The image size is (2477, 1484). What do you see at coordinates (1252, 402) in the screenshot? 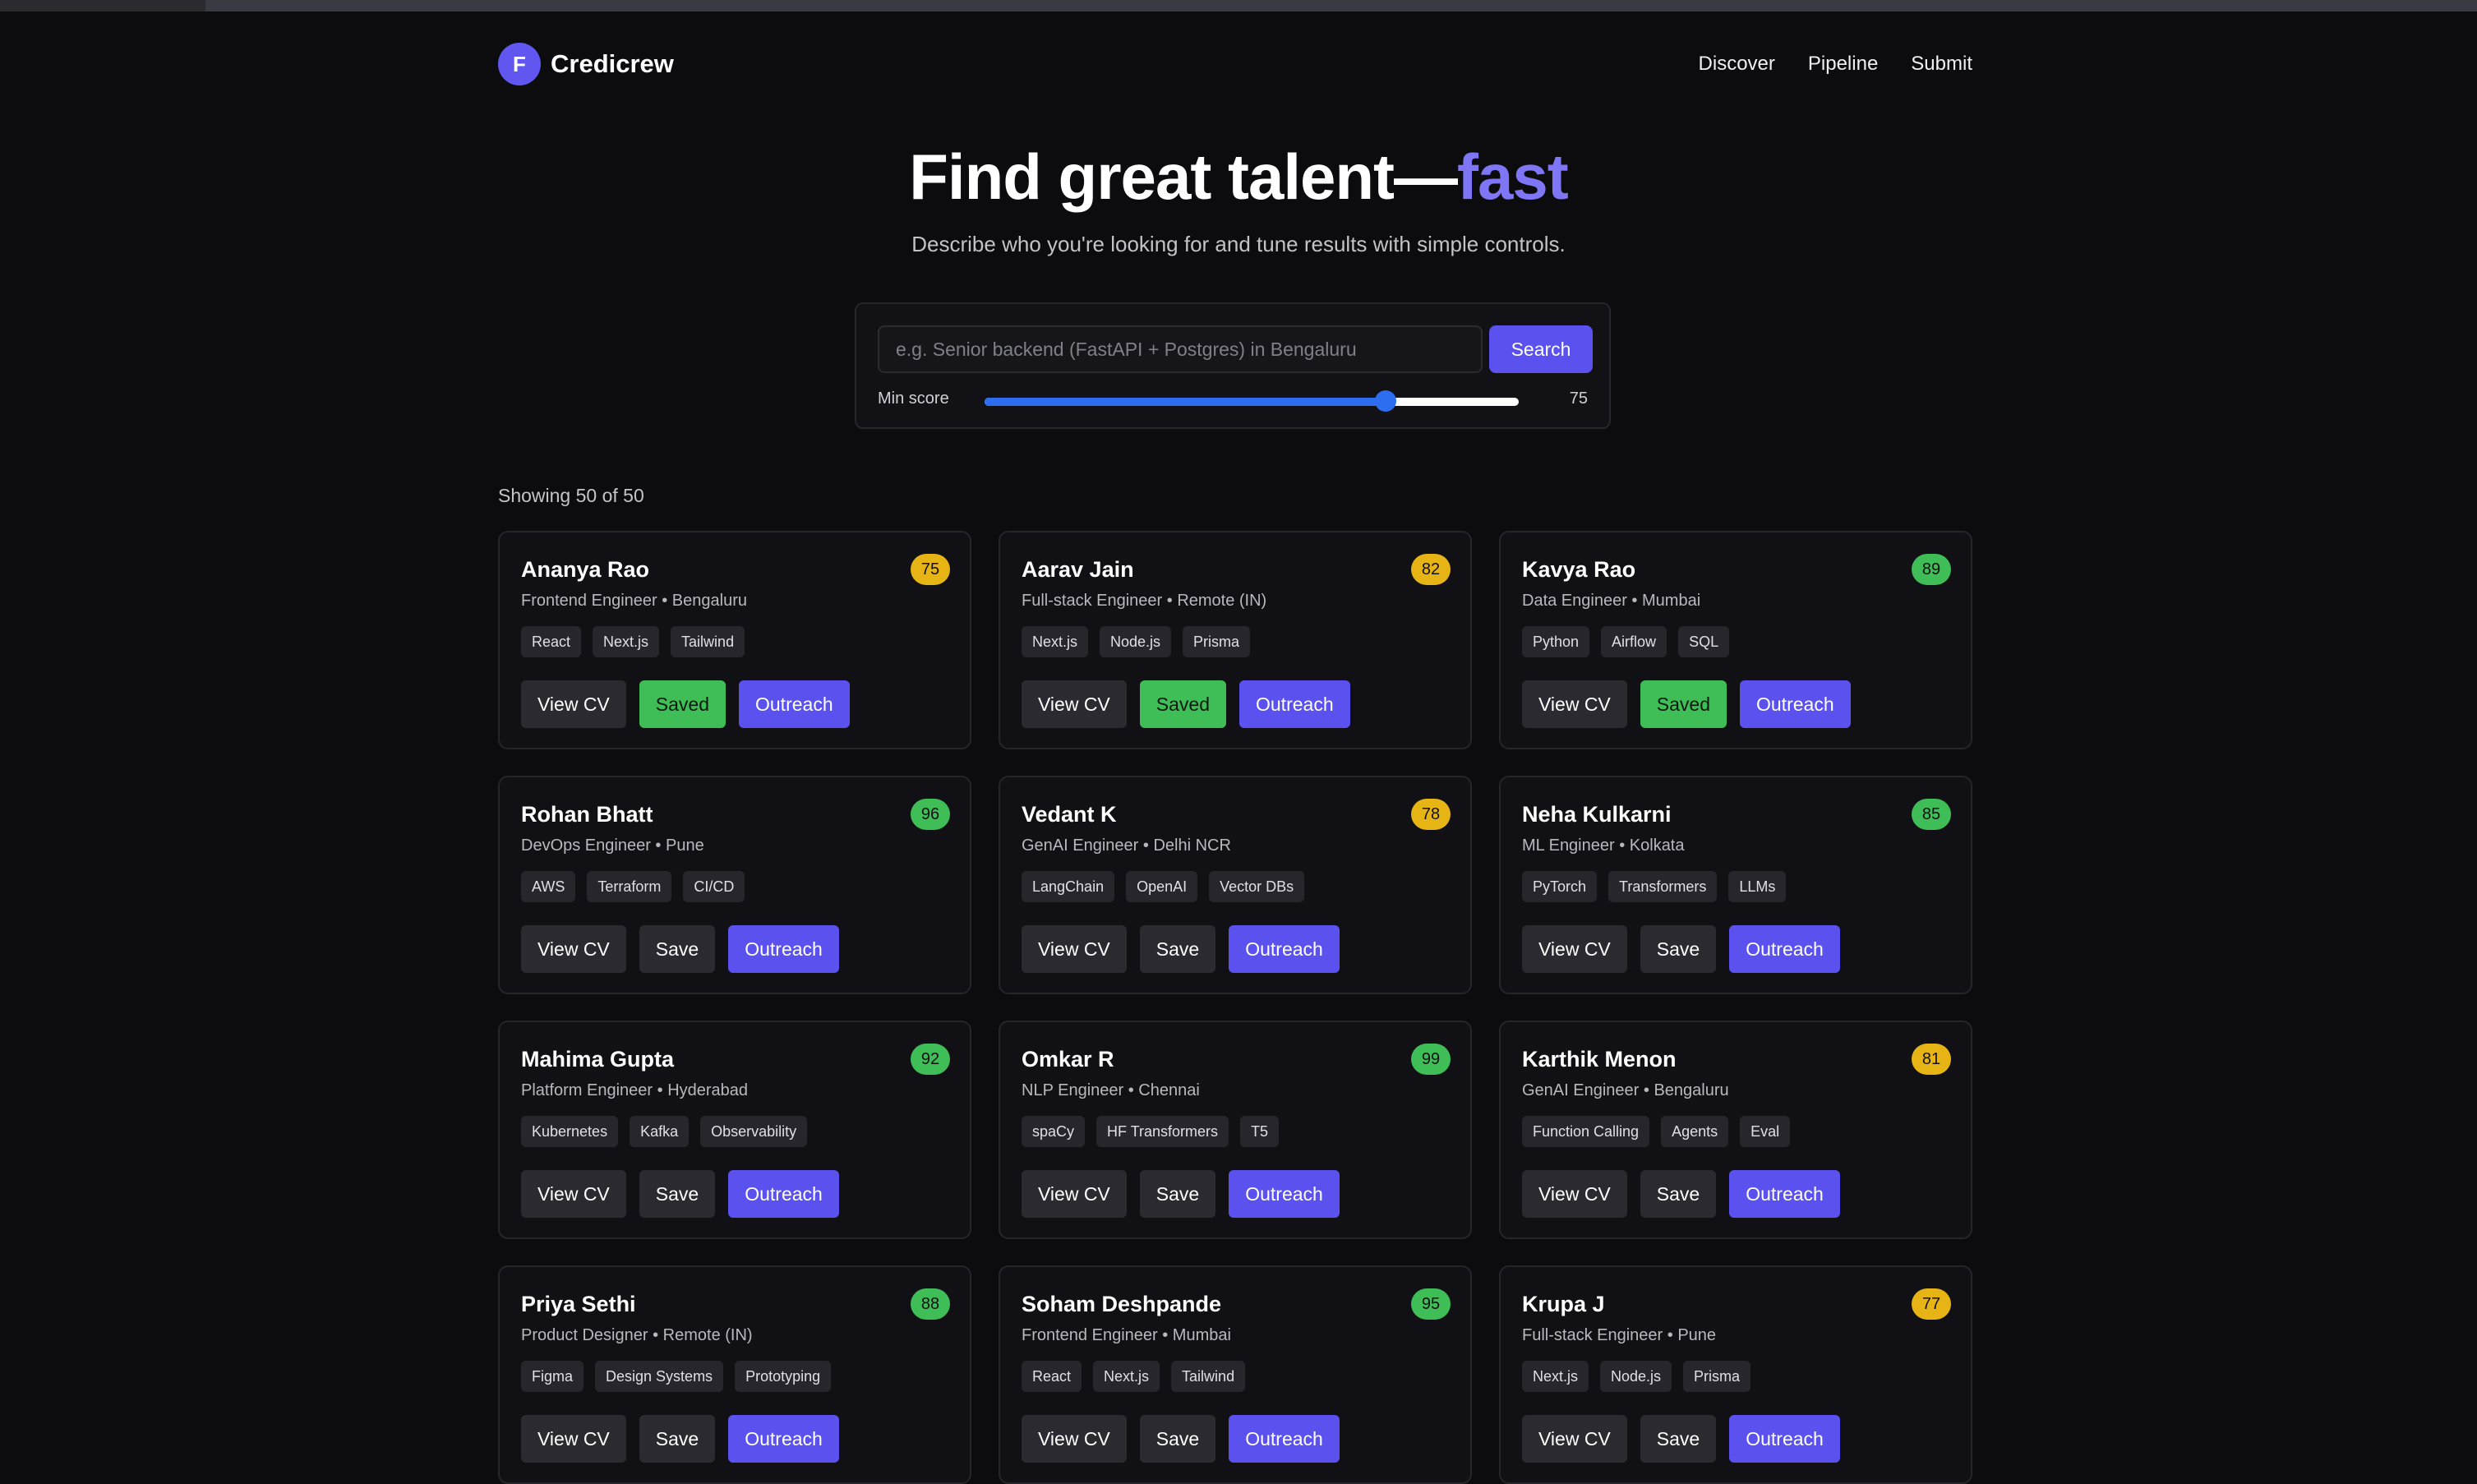
I see `min-score-slider-track` at bounding box center [1252, 402].